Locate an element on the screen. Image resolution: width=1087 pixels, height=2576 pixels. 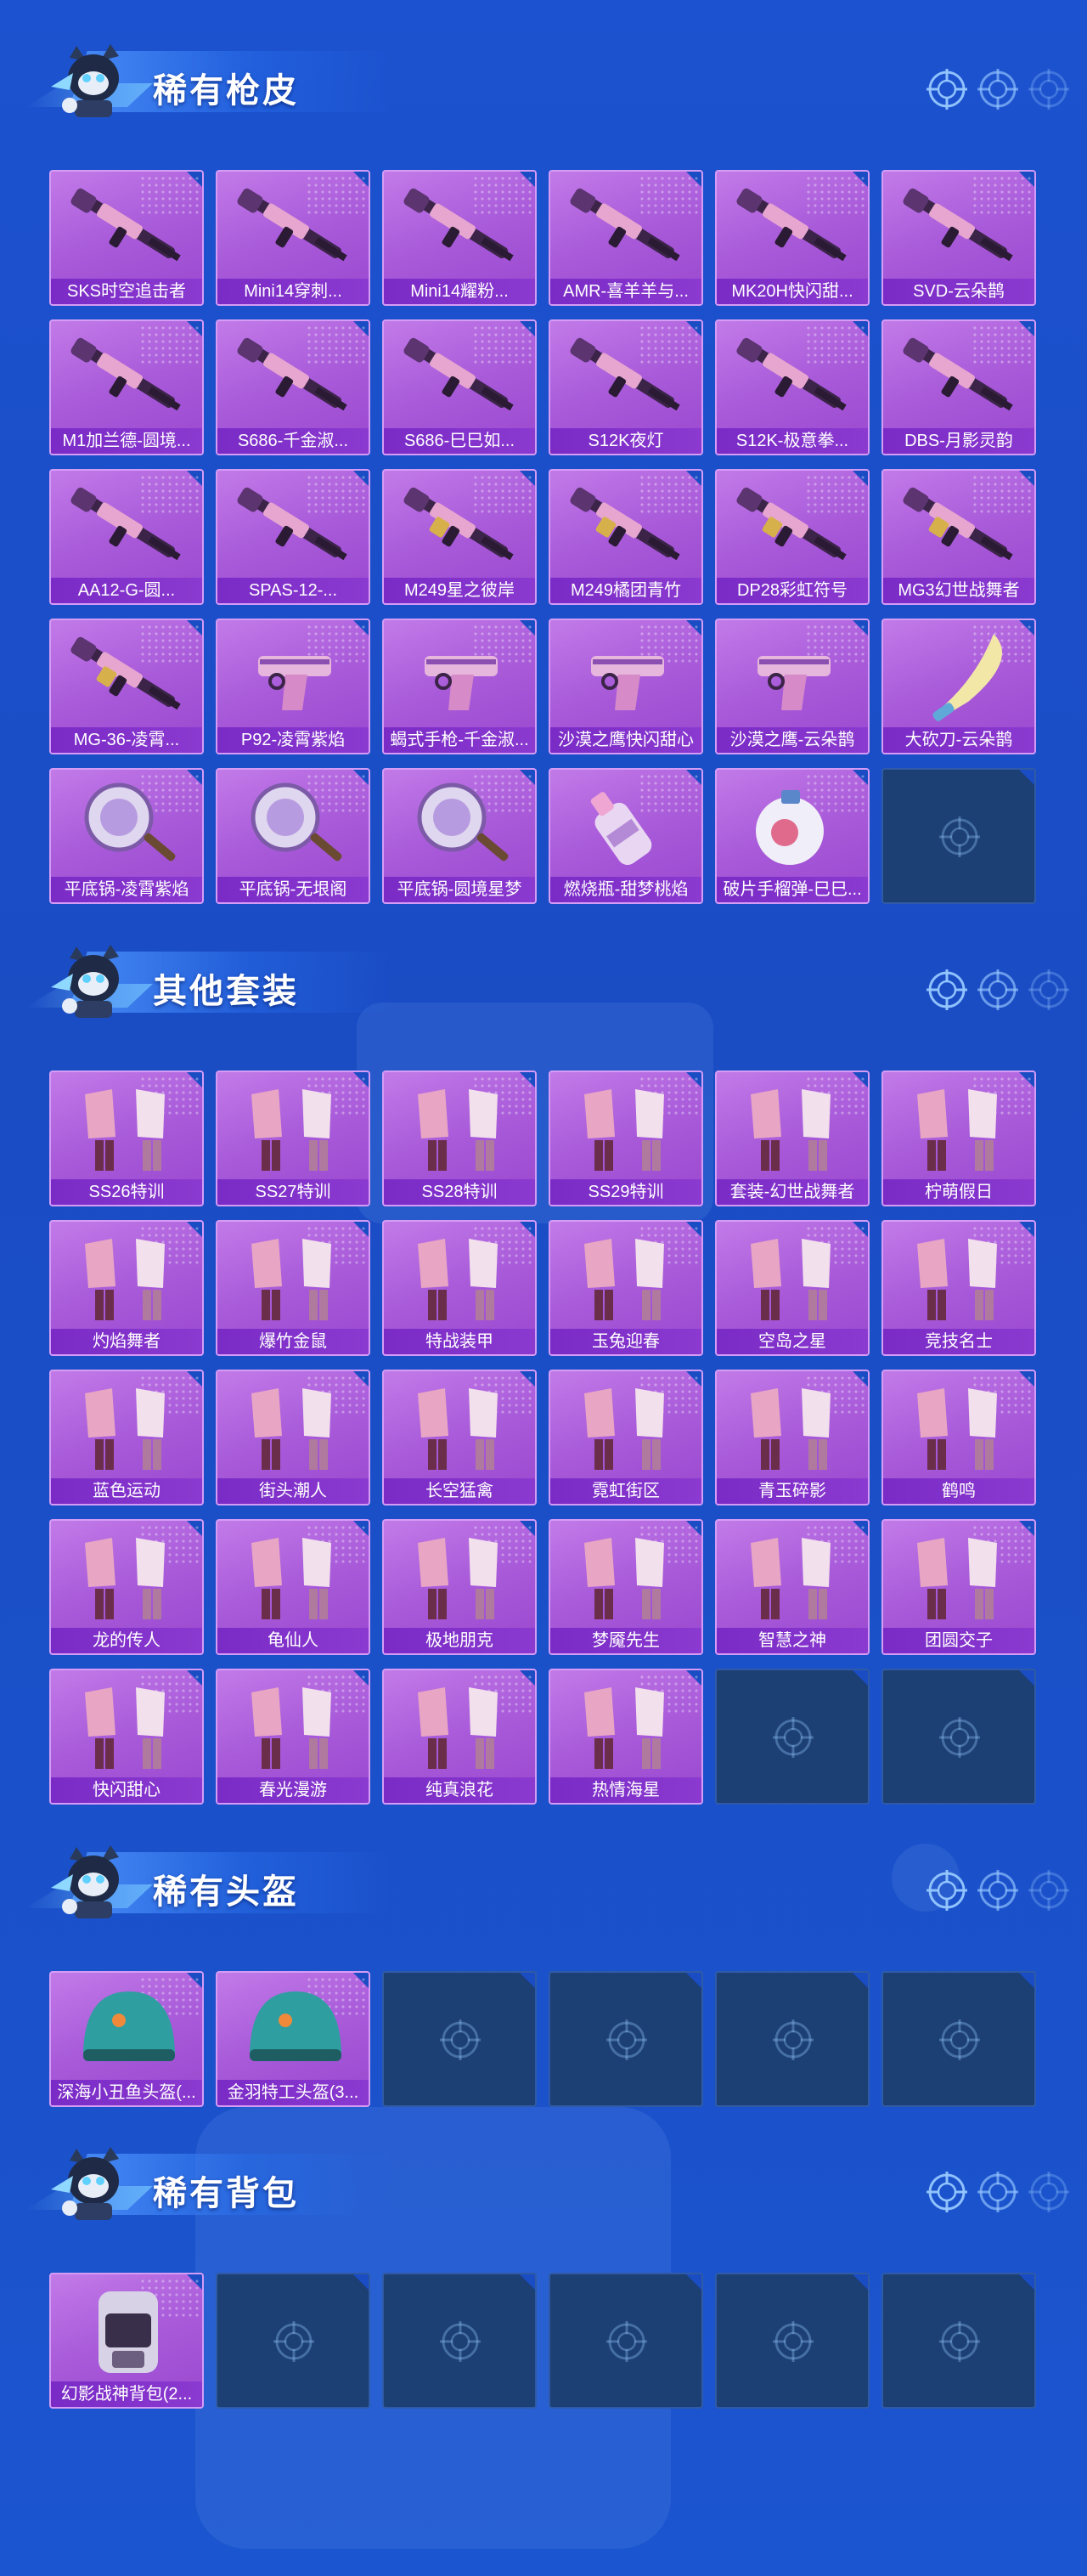
item-card: 智慧之神 is located at coordinates (792, 1587).